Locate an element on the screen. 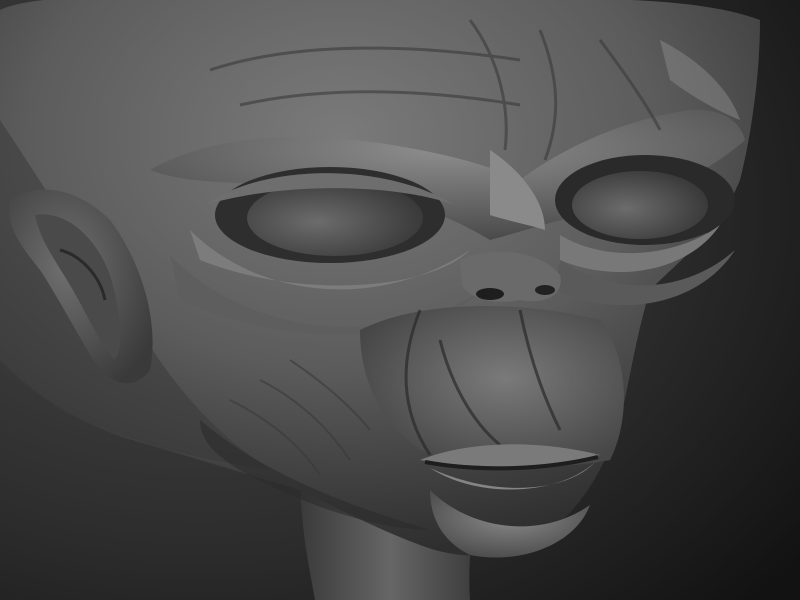 The image size is (800, 600). right-eyeball is located at coordinates (640, 205).